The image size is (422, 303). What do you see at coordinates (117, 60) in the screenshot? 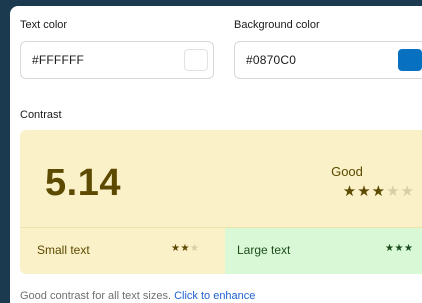
I see `text-color-field: #FFFFFF` at bounding box center [117, 60].